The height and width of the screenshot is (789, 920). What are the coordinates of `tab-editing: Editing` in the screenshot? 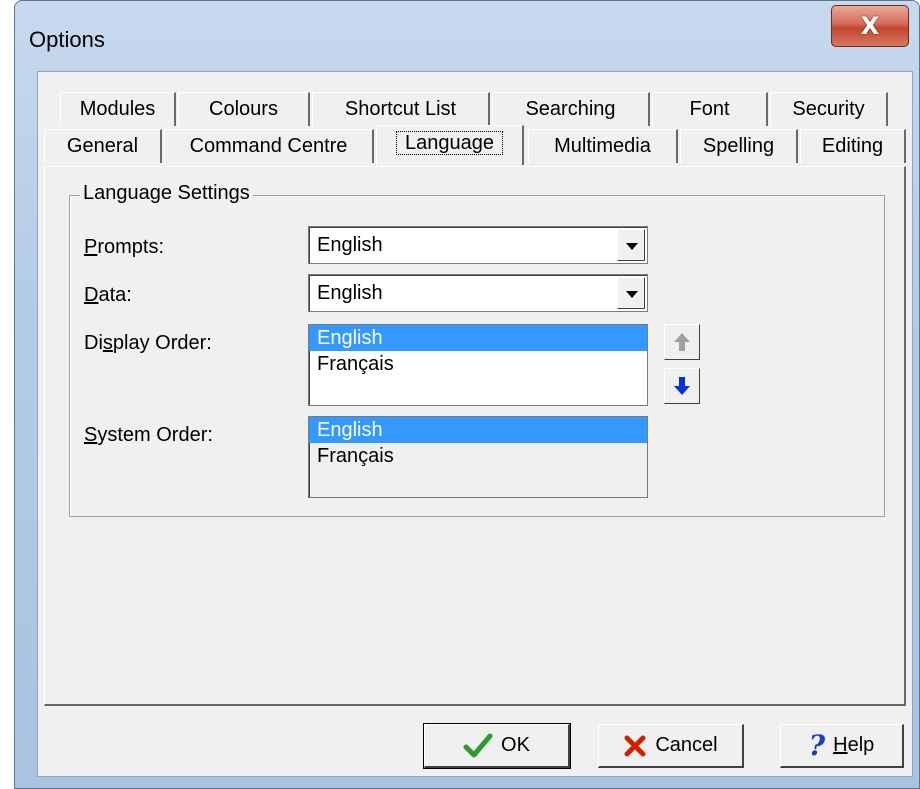 It's located at (853, 146).